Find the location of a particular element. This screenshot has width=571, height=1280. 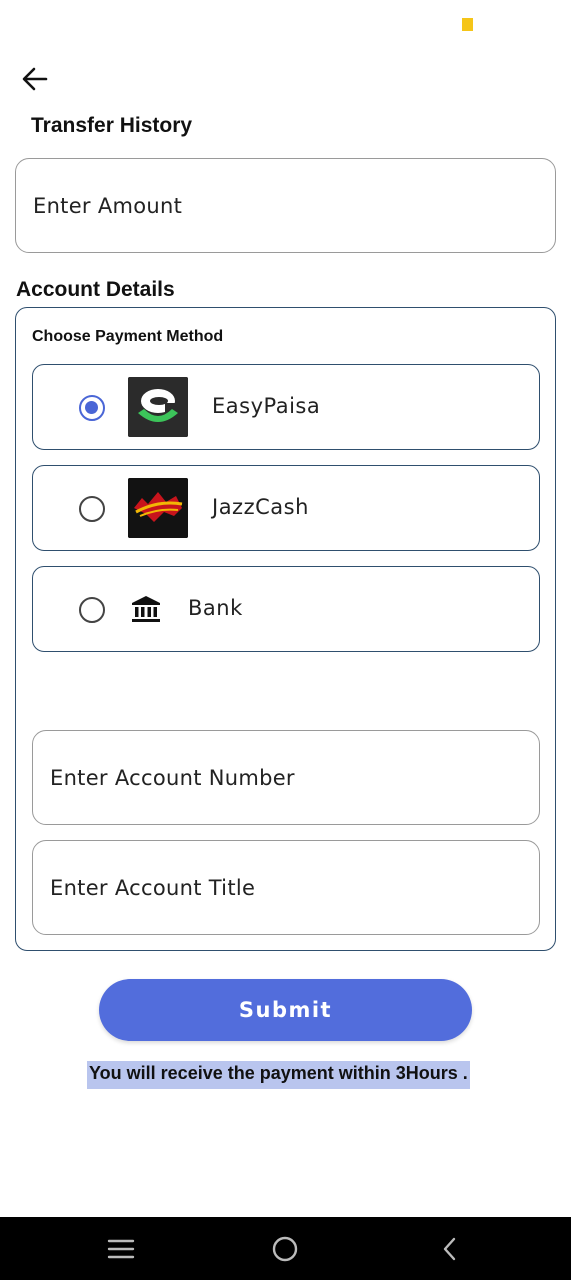

back-button is located at coordinates (35, 79).